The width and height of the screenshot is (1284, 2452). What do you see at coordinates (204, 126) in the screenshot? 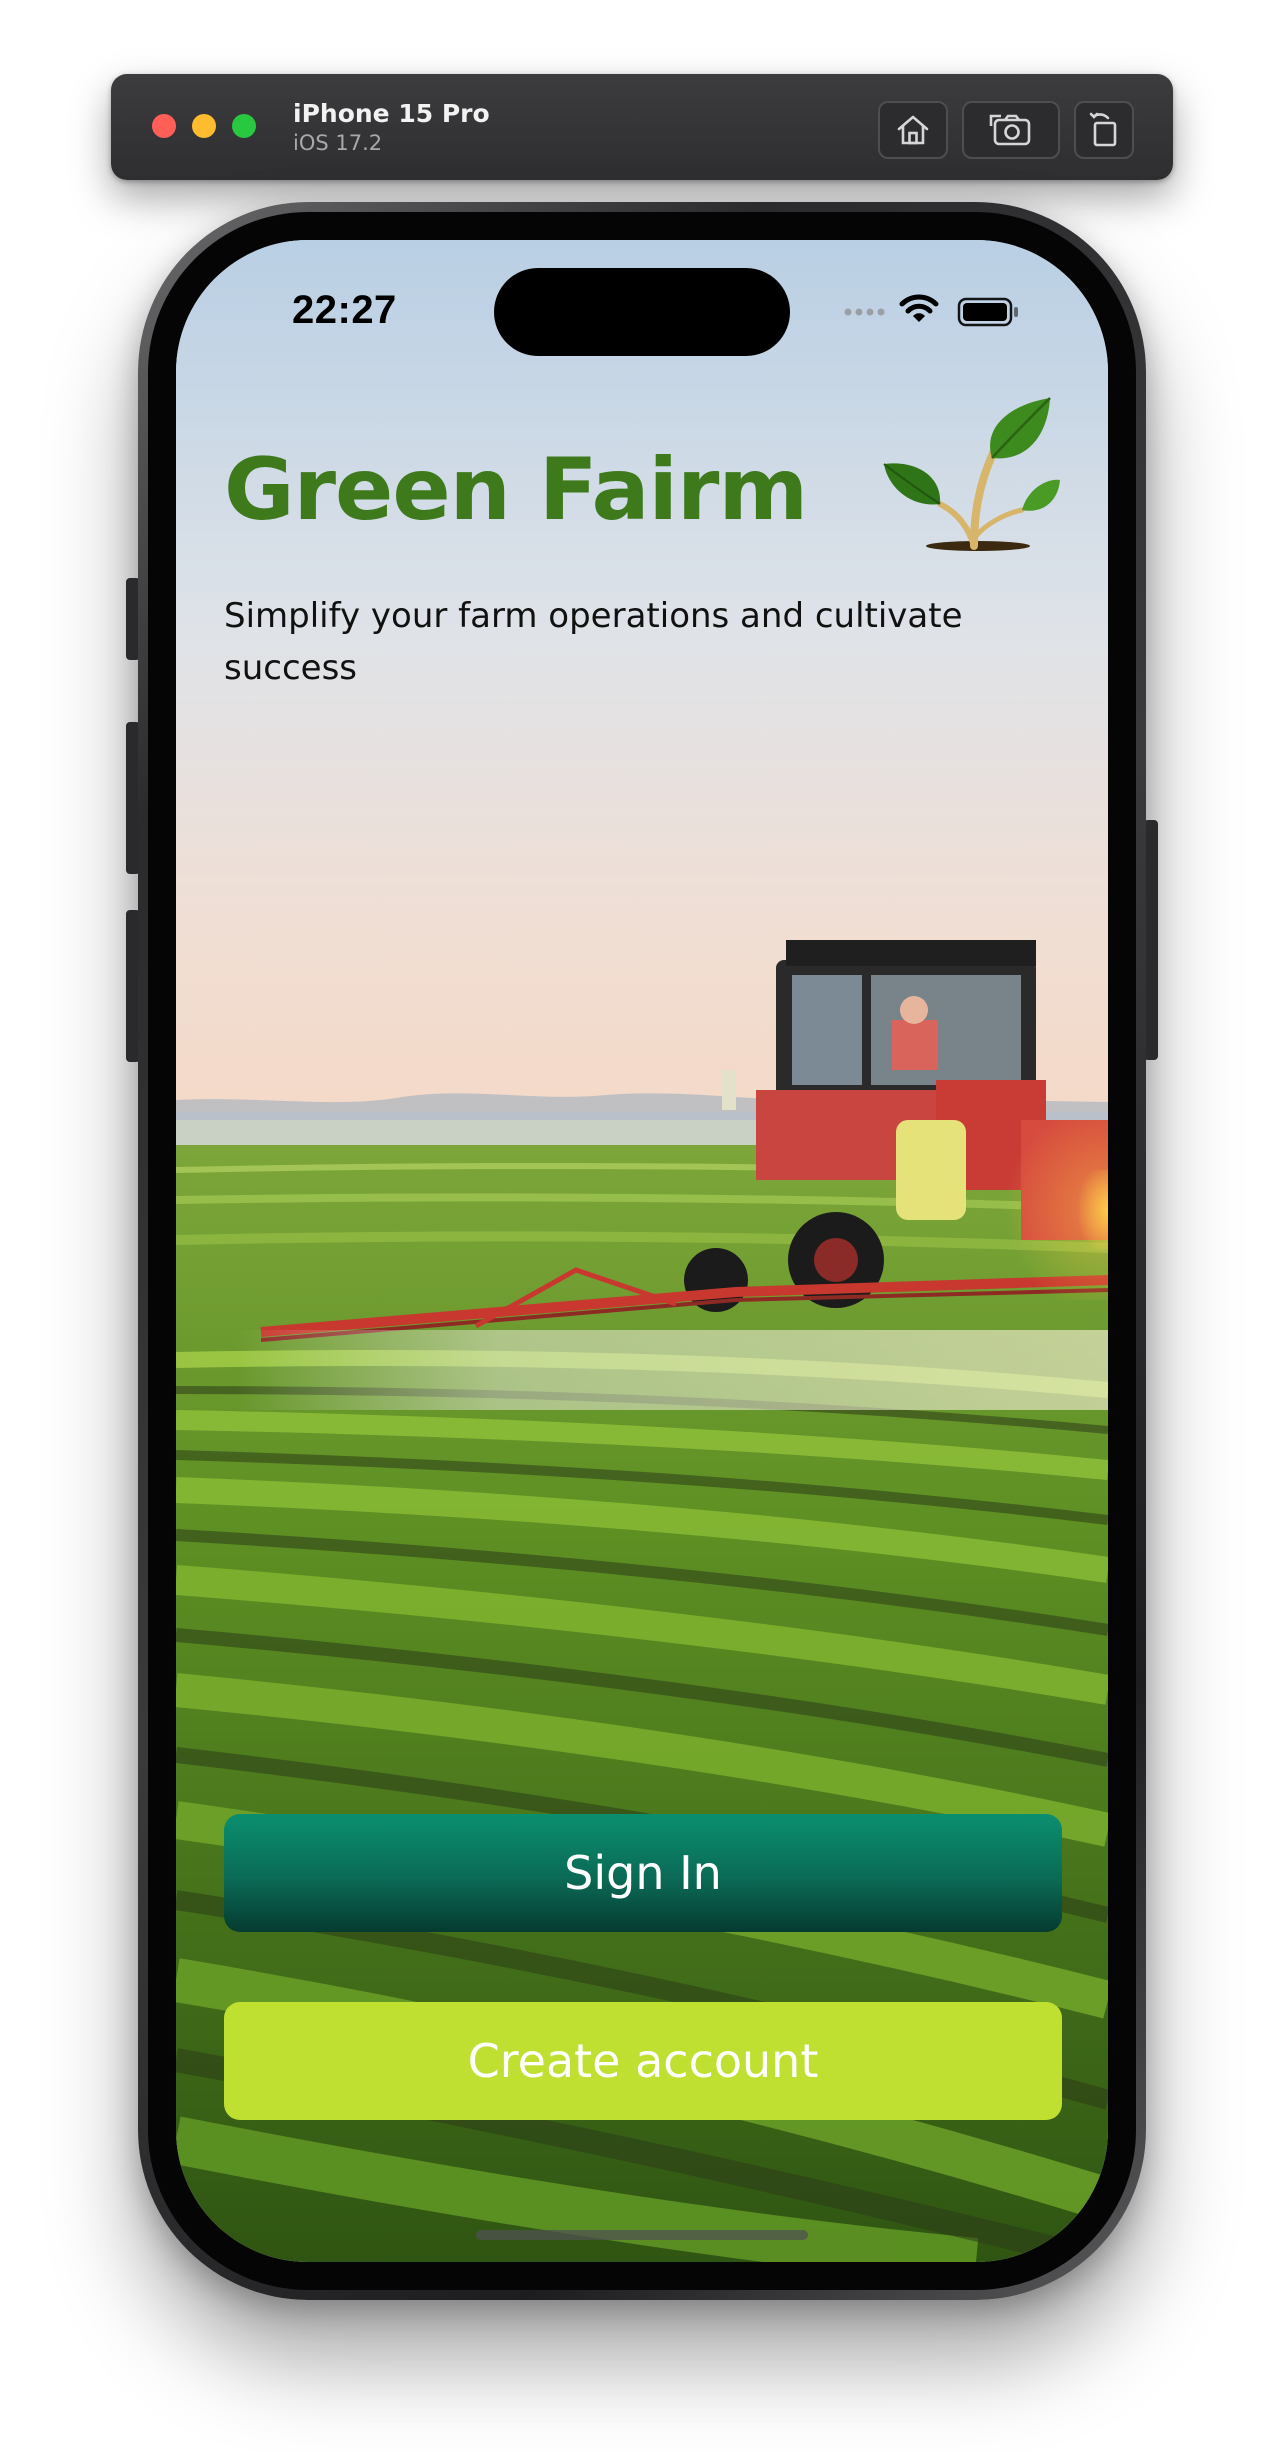
I see `minimize-window-button` at bounding box center [204, 126].